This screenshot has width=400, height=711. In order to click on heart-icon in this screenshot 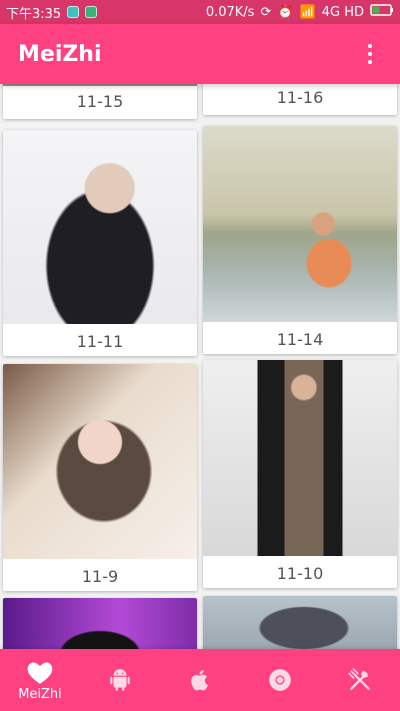, I will do `click(40, 673)`.